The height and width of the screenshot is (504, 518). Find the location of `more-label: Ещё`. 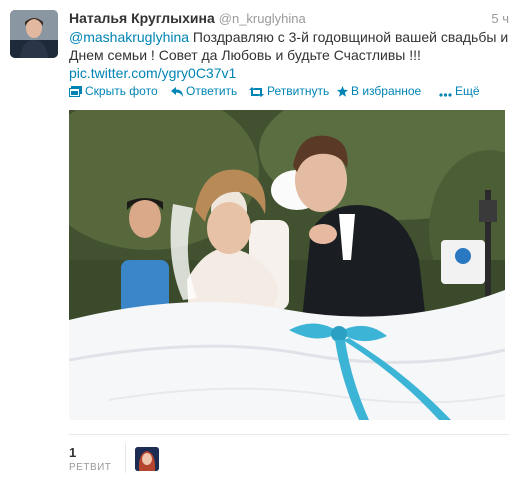

more-label: Ещё is located at coordinates (467, 91).